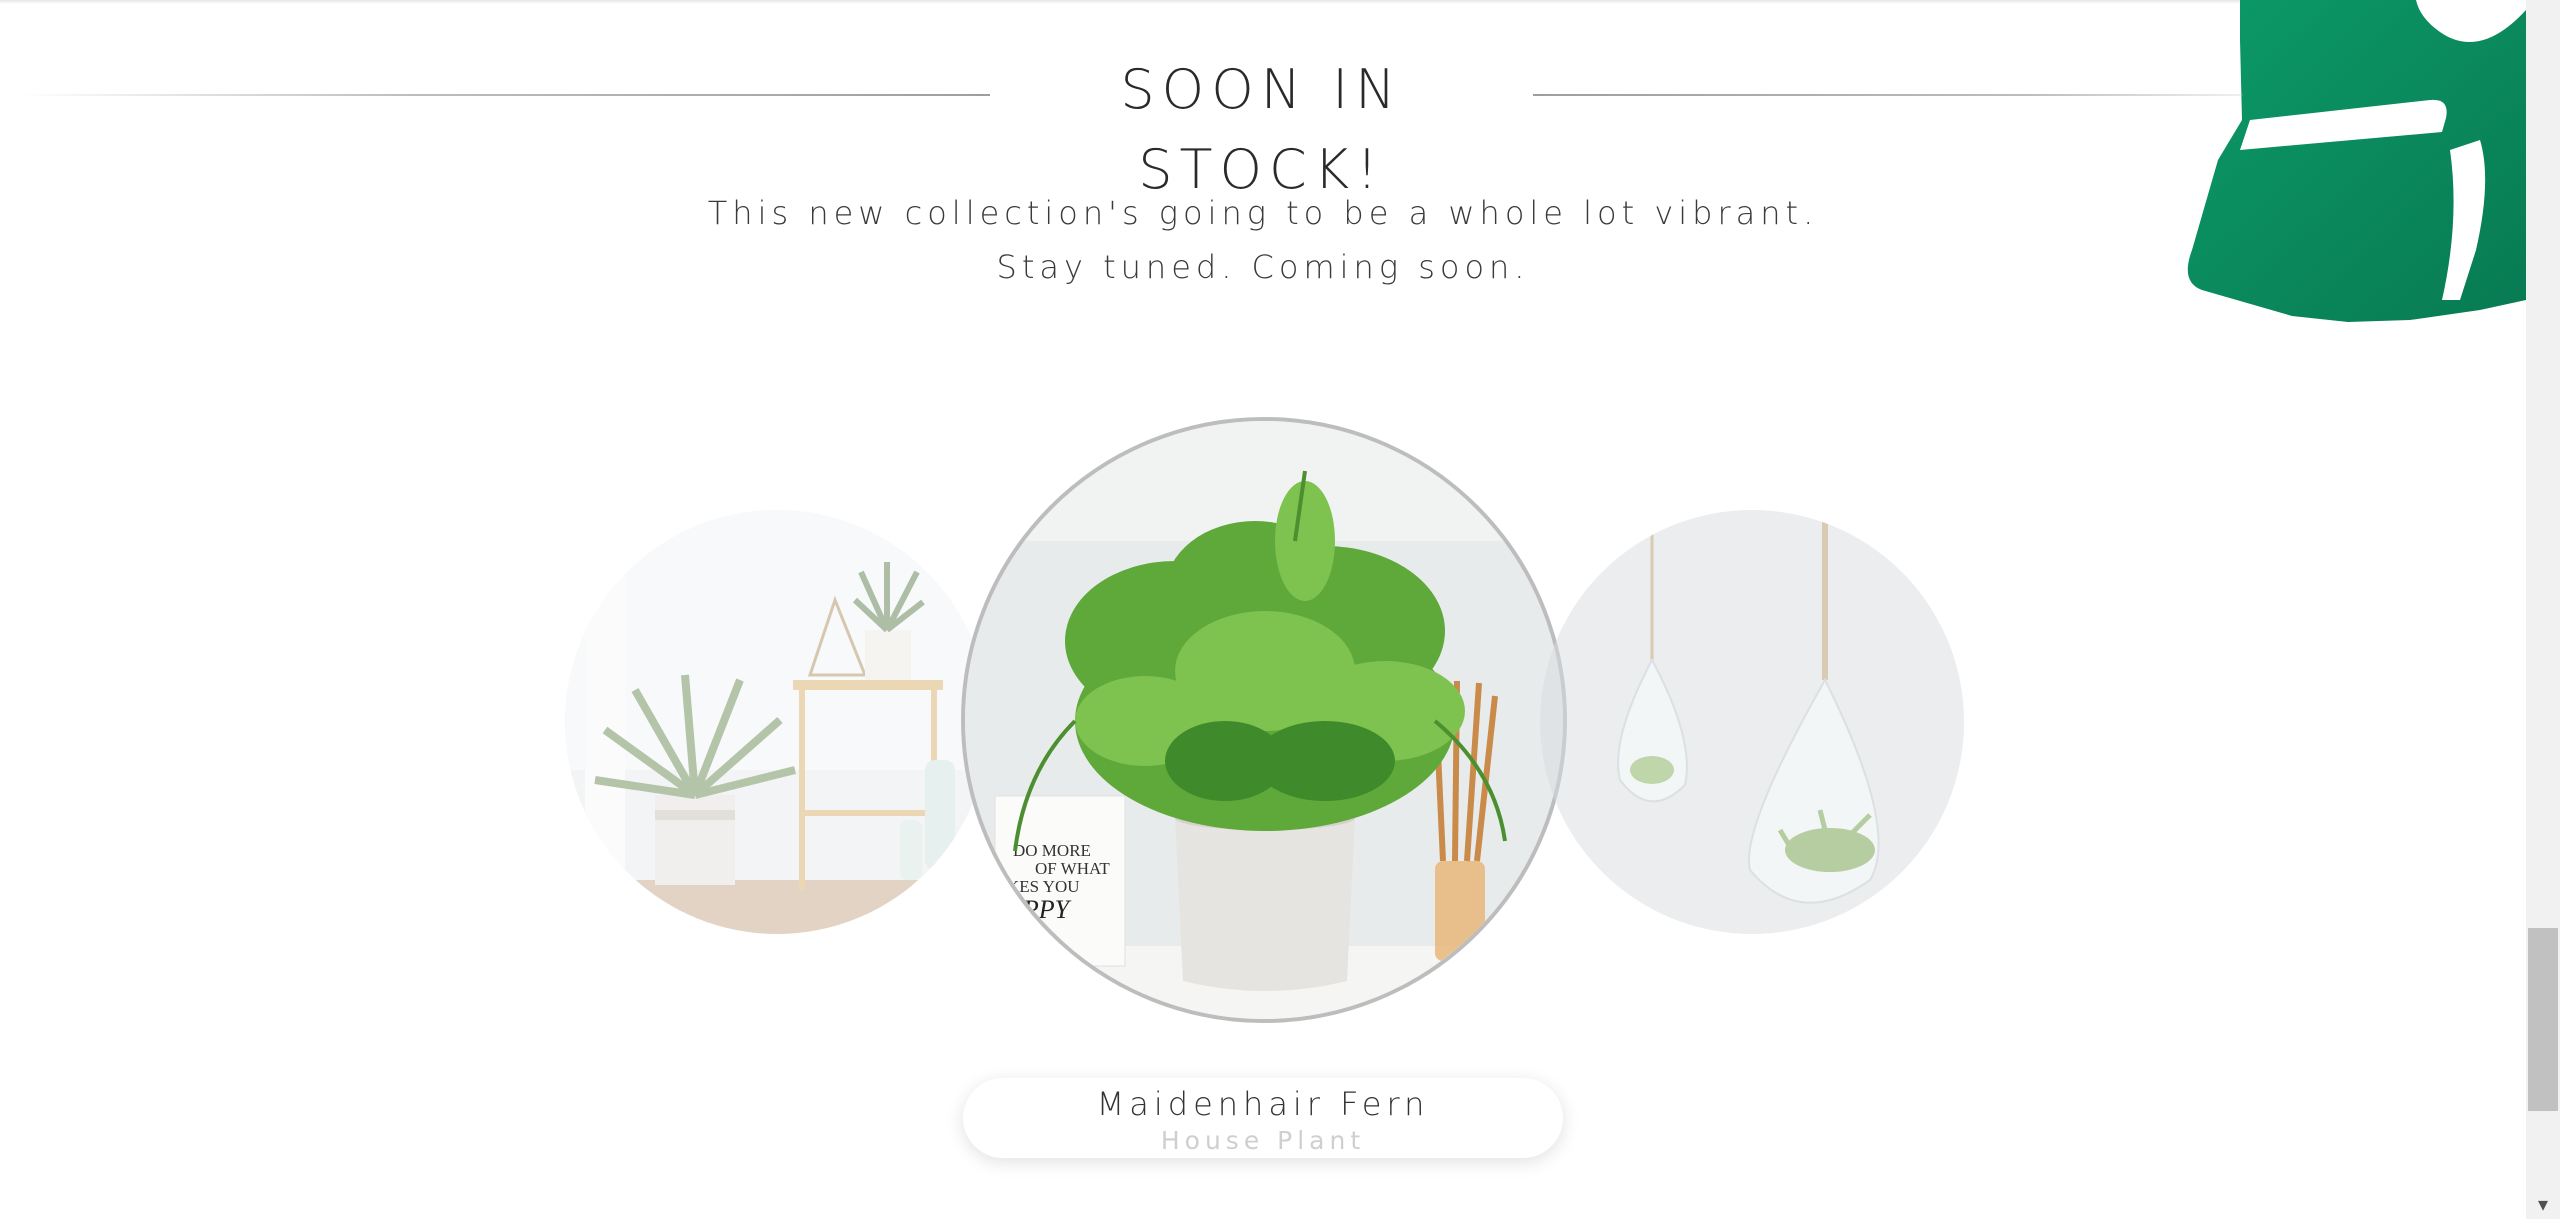 Image resolution: width=2560 pixels, height=1219 pixels. Describe the element at coordinates (1038, 909) in the screenshot. I see `poster-line-4: APPY` at that location.